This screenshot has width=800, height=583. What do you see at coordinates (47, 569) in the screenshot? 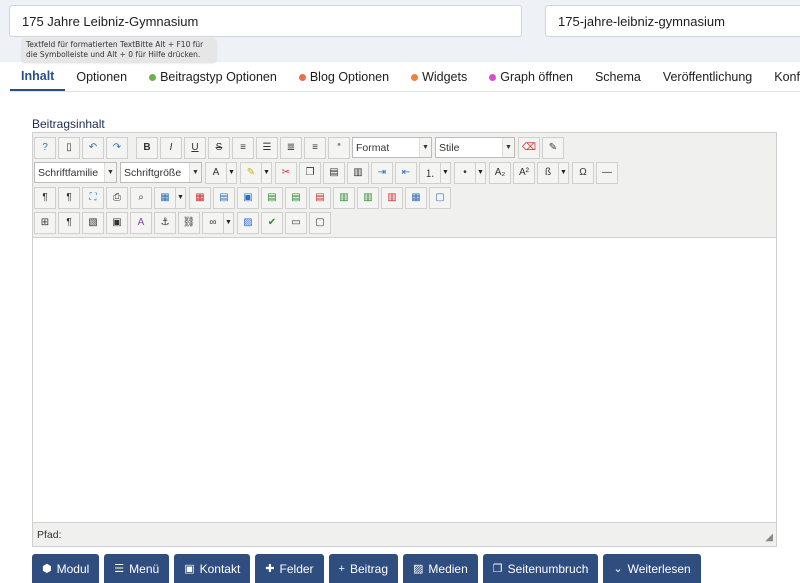
I see `cube-icon: ⬢` at bounding box center [47, 569].